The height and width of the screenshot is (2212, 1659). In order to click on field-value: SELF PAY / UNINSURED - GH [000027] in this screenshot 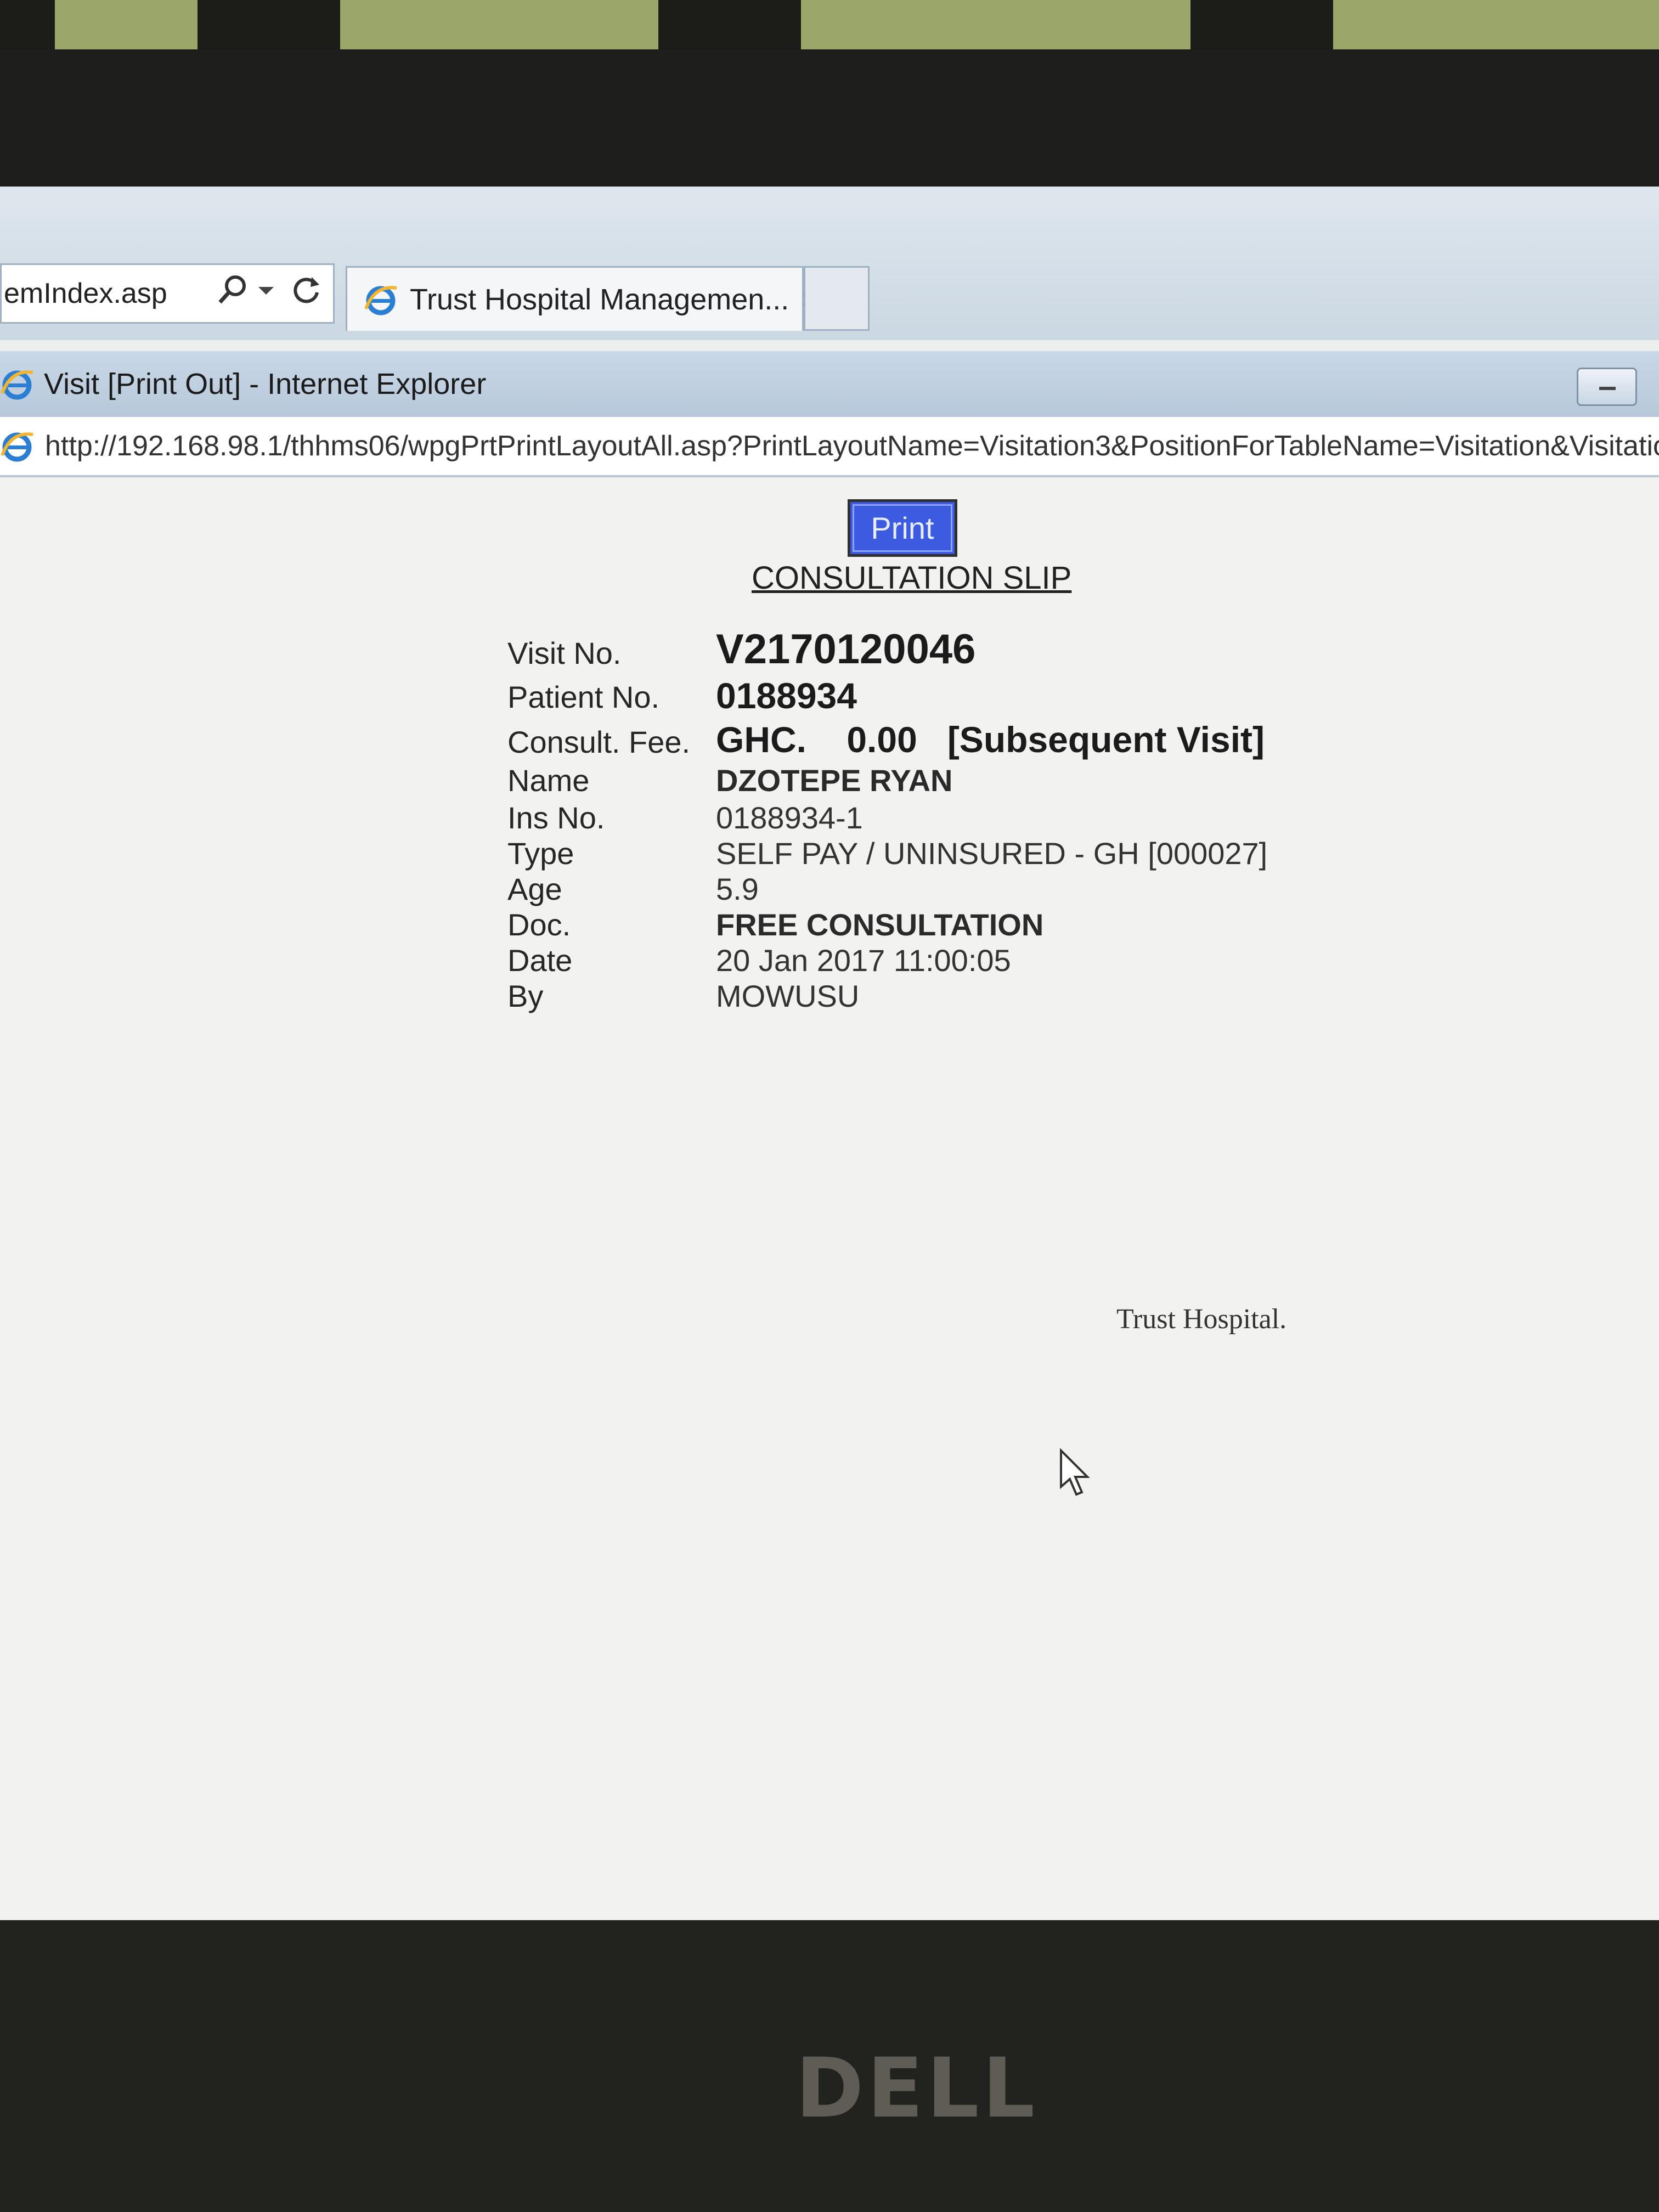, I will do `click(992, 854)`.